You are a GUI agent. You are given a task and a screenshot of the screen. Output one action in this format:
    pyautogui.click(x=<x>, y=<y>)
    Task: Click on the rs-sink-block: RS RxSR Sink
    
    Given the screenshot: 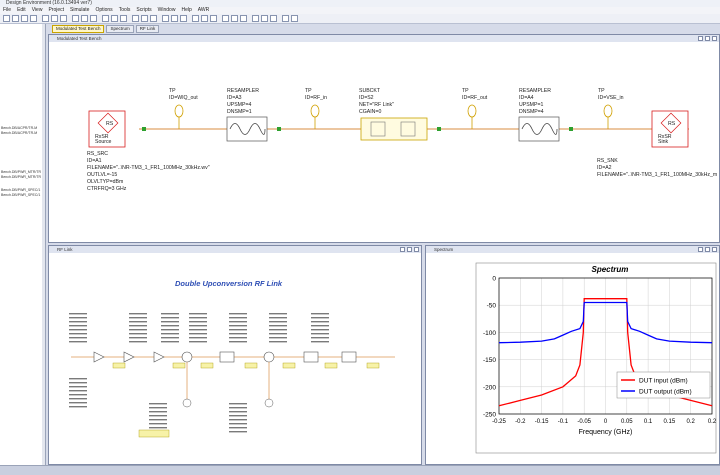 What is the action you would take?
    pyautogui.click(x=670, y=129)
    